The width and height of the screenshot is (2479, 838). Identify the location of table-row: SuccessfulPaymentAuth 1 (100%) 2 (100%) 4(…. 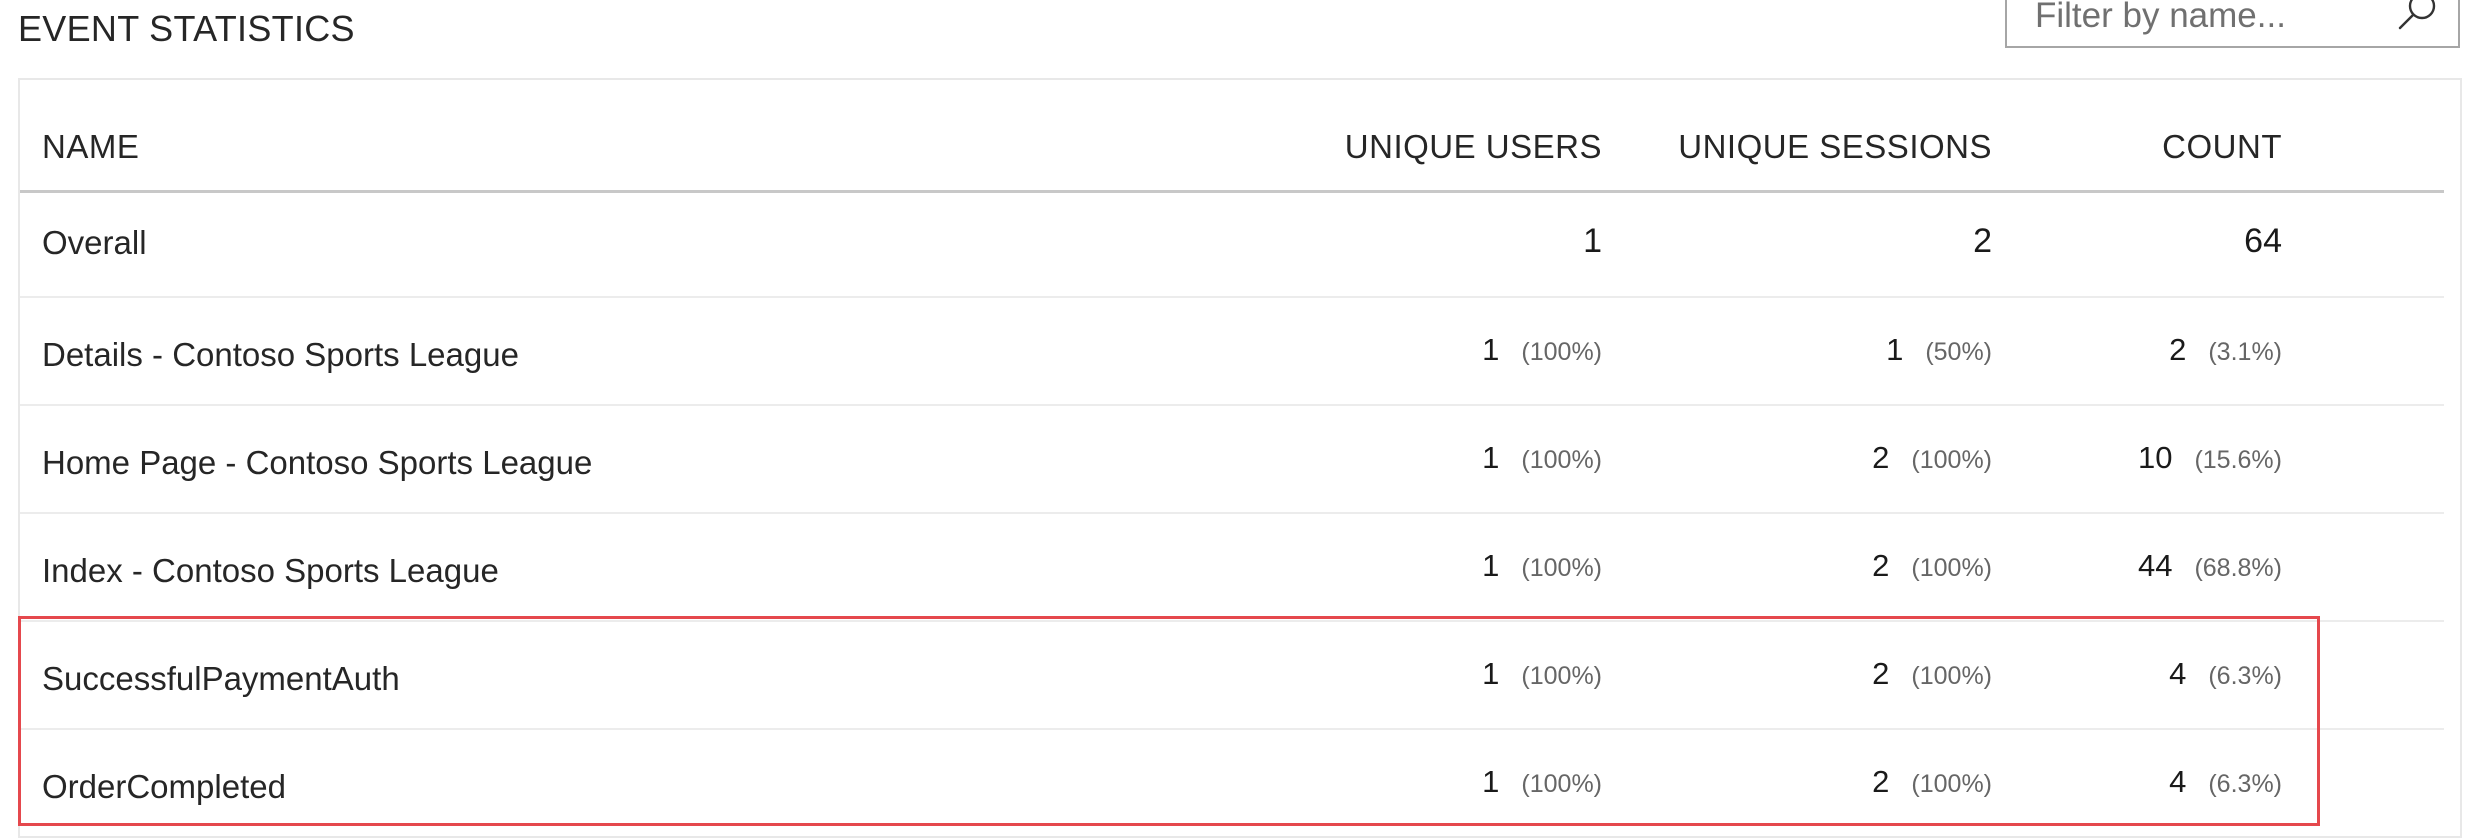
(1232, 676).